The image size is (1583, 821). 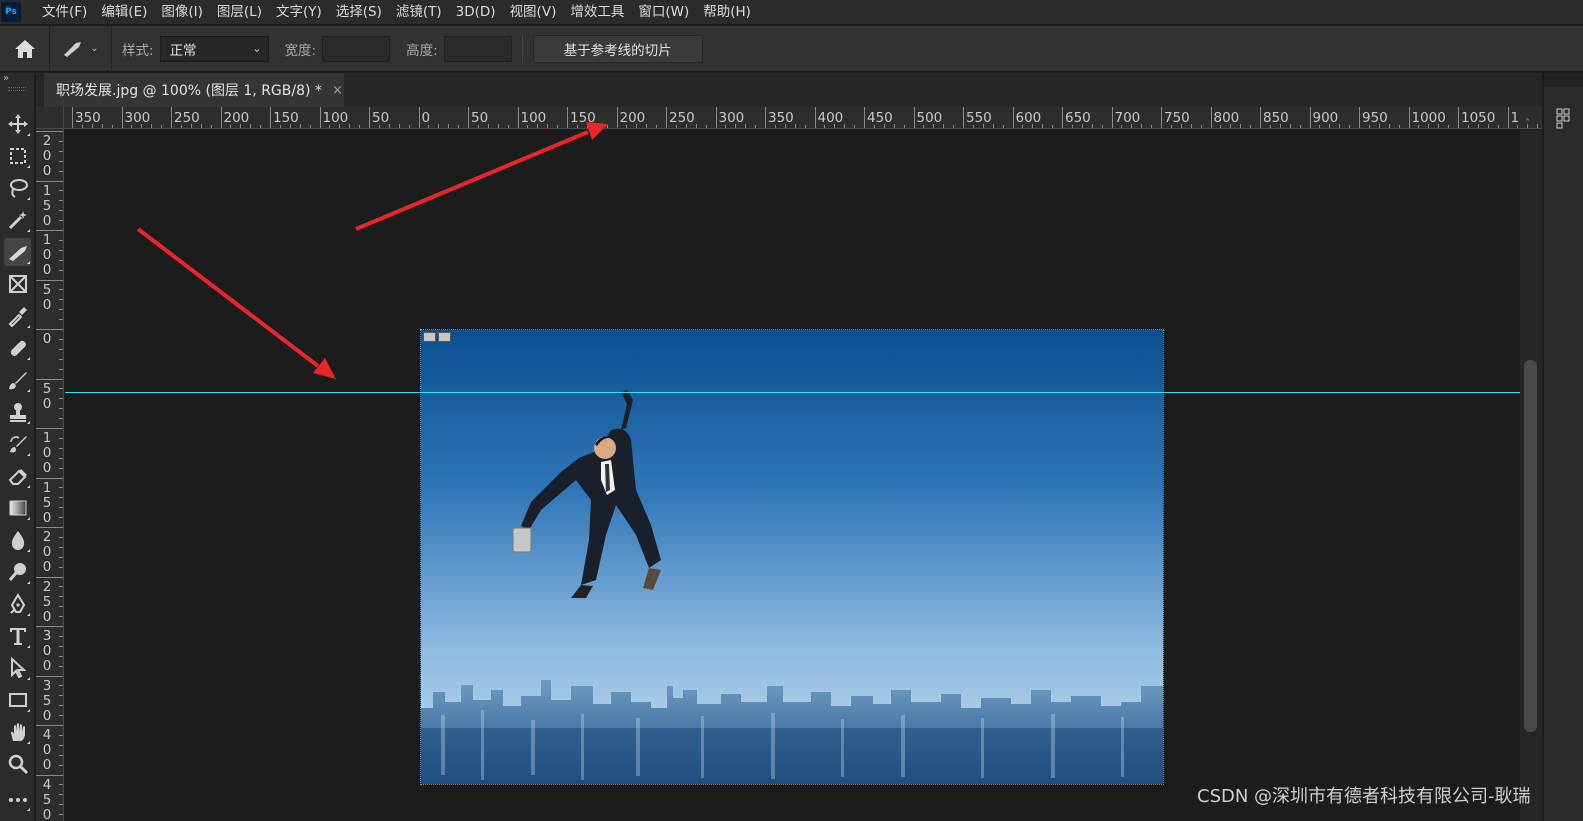 What do you see at coordinates (1563, 80) in the screenshot?
I see `panel-dock-header` at bounding box center [1563, 80].